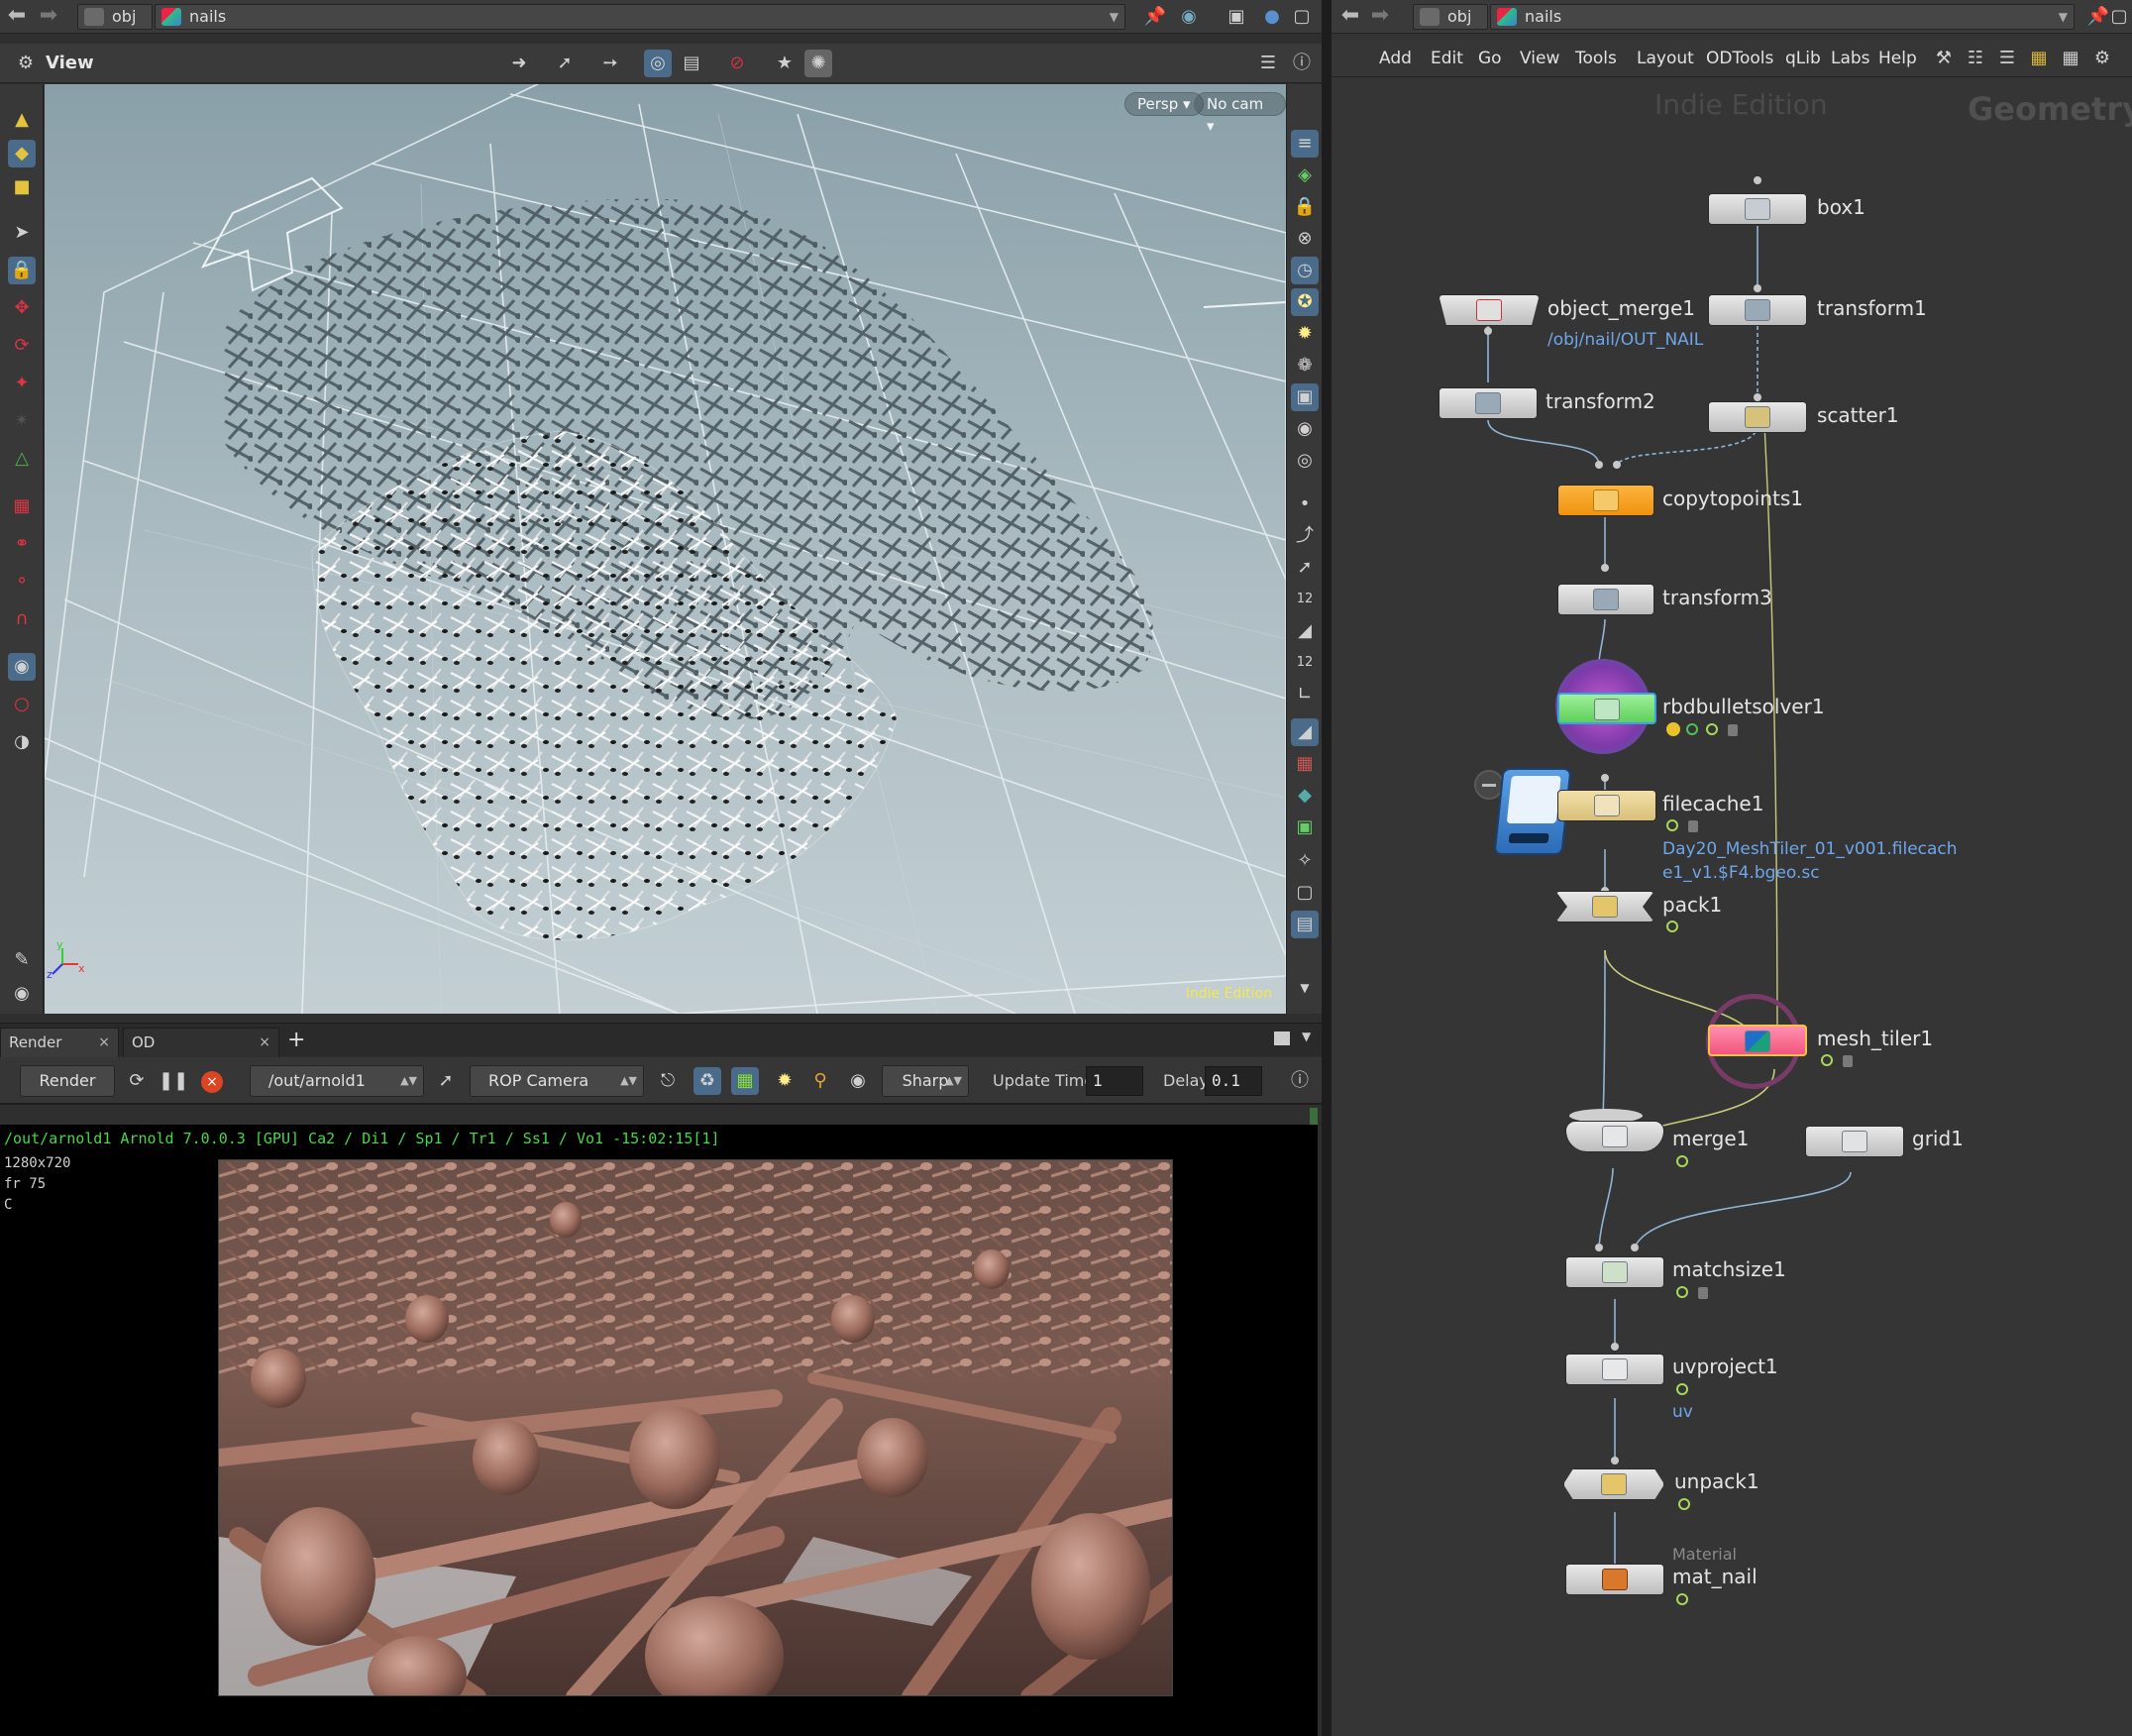 The image size is (2132, 1736). I want to click on camera-select-menu: No cam ▾, so click(1240, 113).